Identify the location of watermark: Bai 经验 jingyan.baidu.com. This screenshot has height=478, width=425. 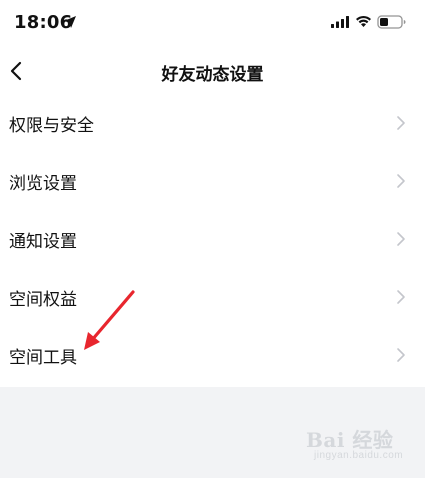
(355, 445).